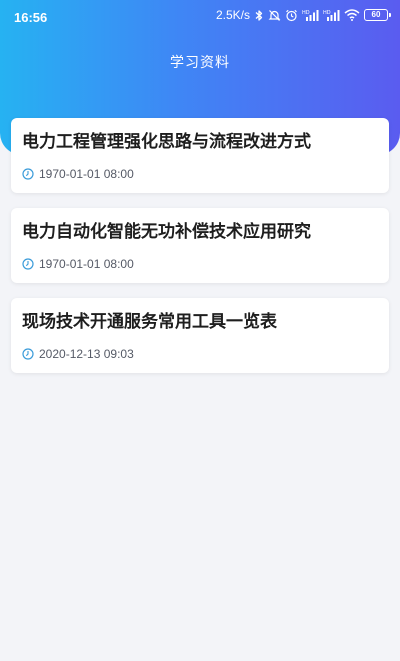 The height and width of the screenshot is (661, 400). I want to click on item-meta: 2020-12-13 09:03, so click(78, 354).